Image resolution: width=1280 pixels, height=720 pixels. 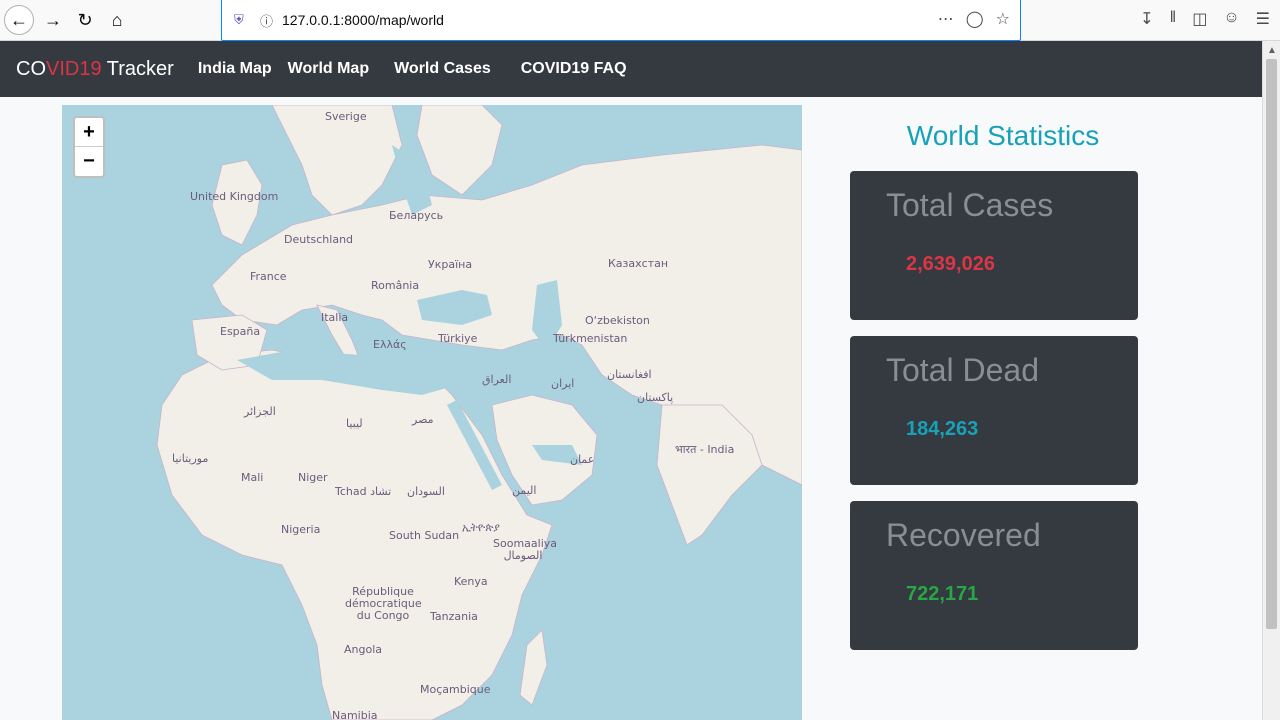 What do you see at coordinates (363, 491) in the screenshot?
I see `map-label: Tchad تشاد` at bounding box center [363, 491].